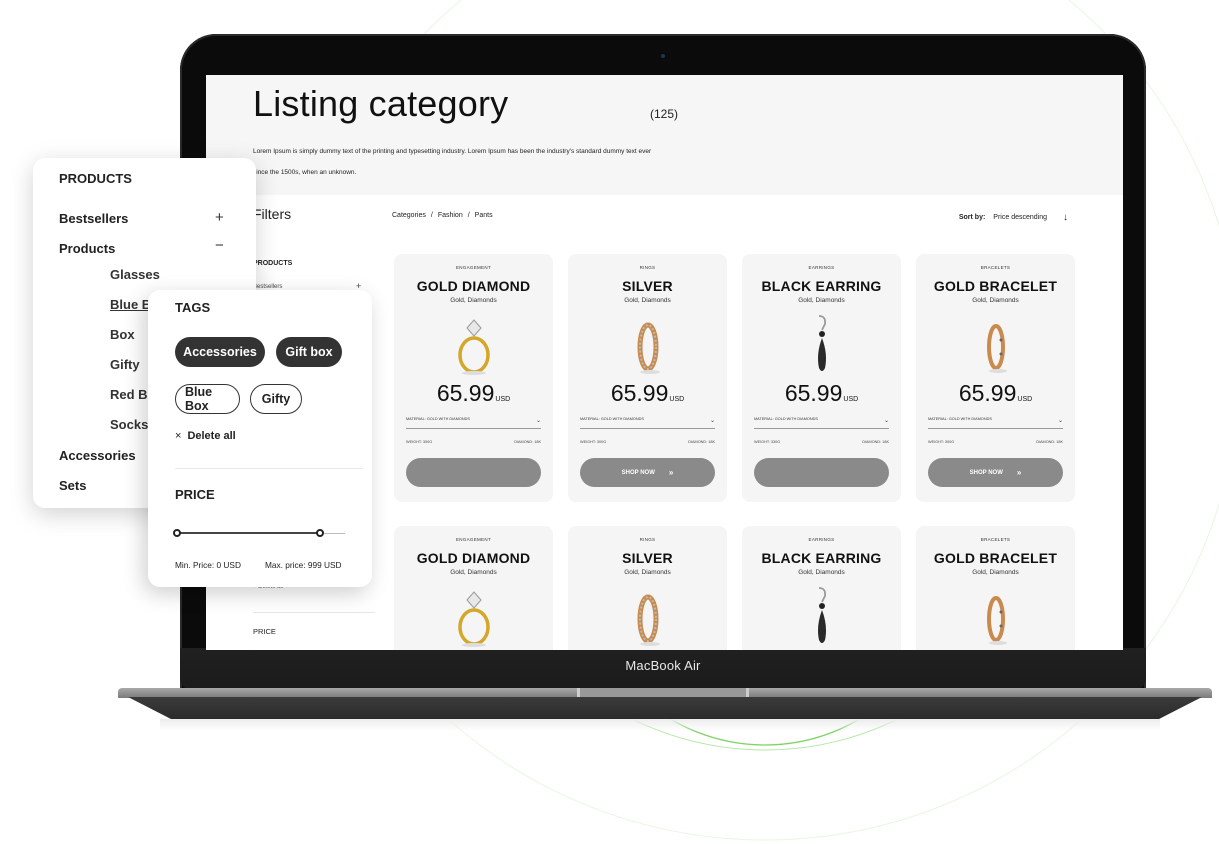 The height and width of the screenshot is (844, 1219). I want to click on product-card: RINGS SILVER Gold, Diamonds, so click(647, 588).